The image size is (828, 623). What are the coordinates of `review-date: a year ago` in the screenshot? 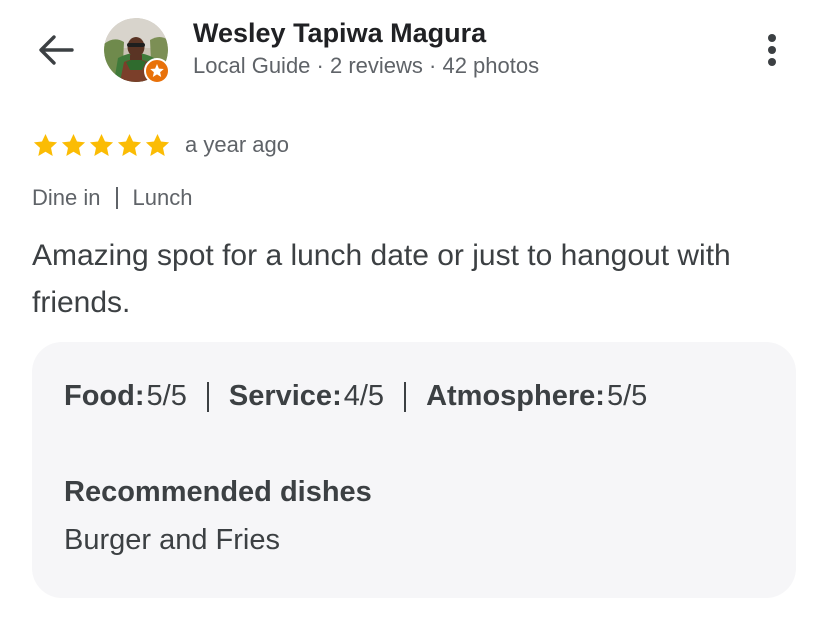 It's located at (237, 144).